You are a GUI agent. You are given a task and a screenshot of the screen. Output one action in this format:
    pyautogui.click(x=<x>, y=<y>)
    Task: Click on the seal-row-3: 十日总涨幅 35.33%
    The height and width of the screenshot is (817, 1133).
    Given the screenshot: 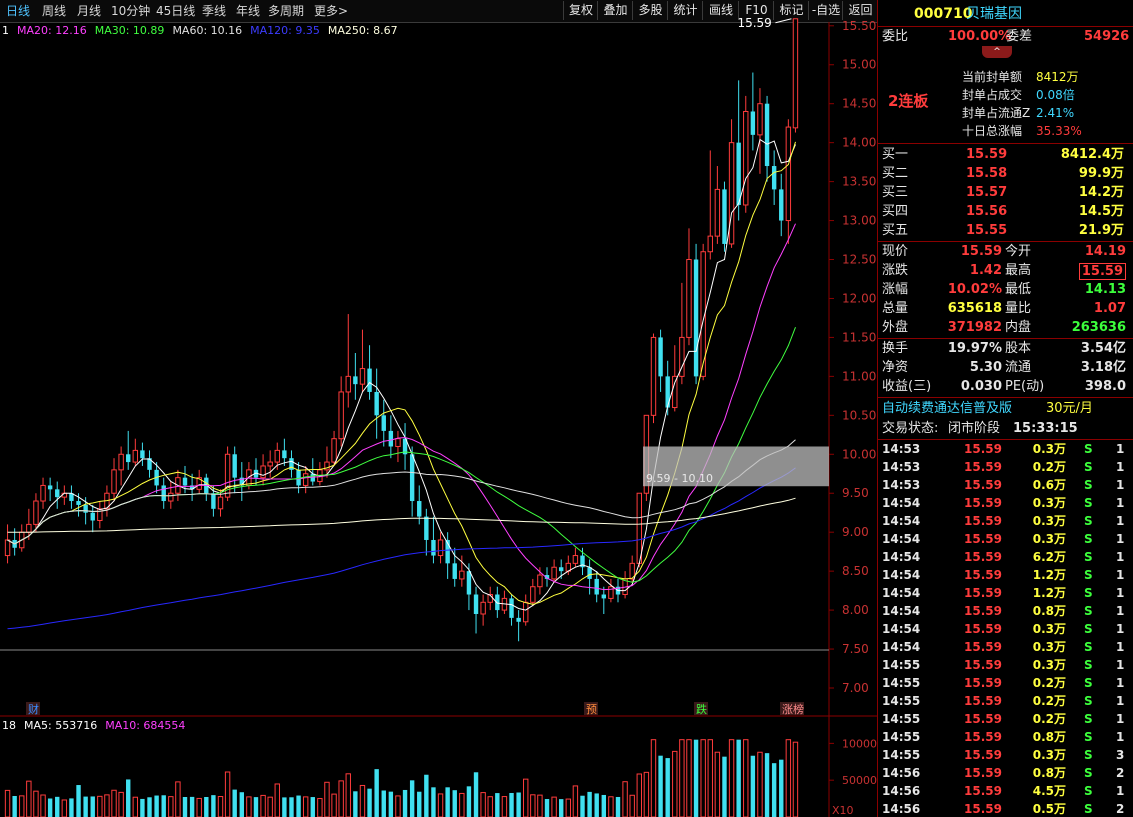 What is the action you would take?
    pyautogui.click(x=1005, y=131)
    